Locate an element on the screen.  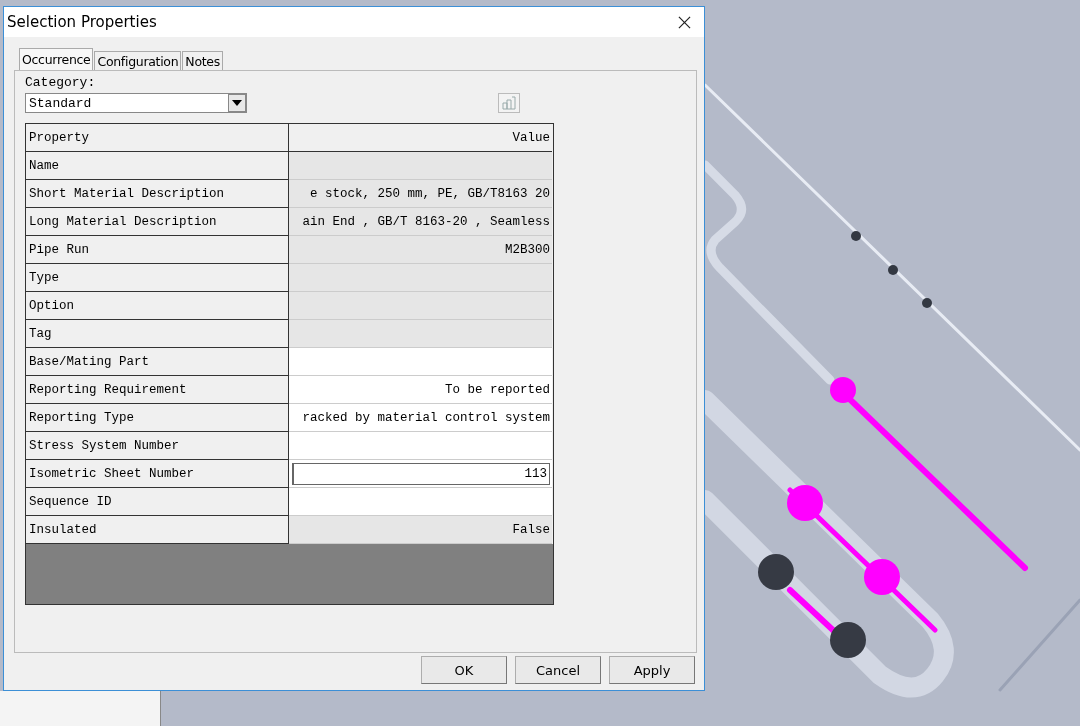
dropdown-arrow-icon is located at coordinates (237, 103).